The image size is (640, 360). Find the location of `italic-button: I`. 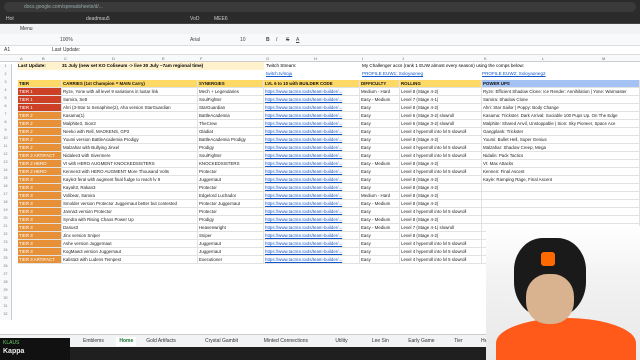

italic-button: I is located at coordinates (276, 40).